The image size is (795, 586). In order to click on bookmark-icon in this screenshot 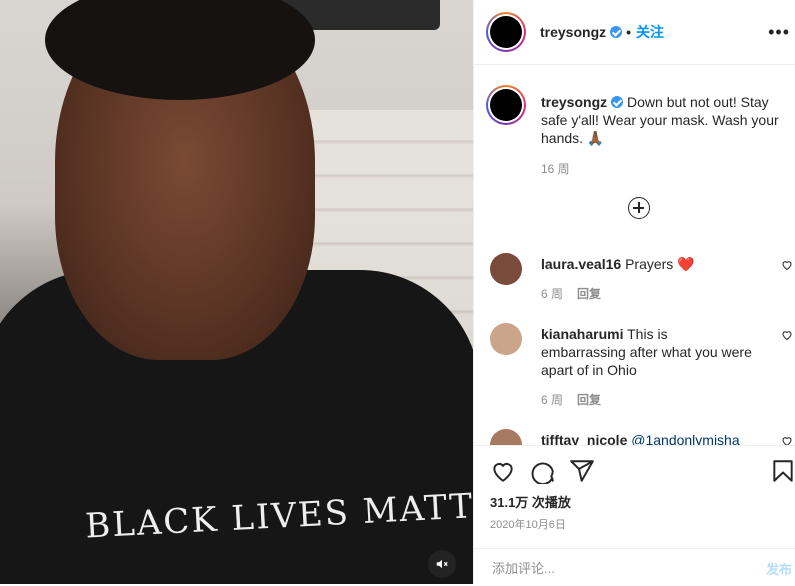, I will do `click(782, 471)`.